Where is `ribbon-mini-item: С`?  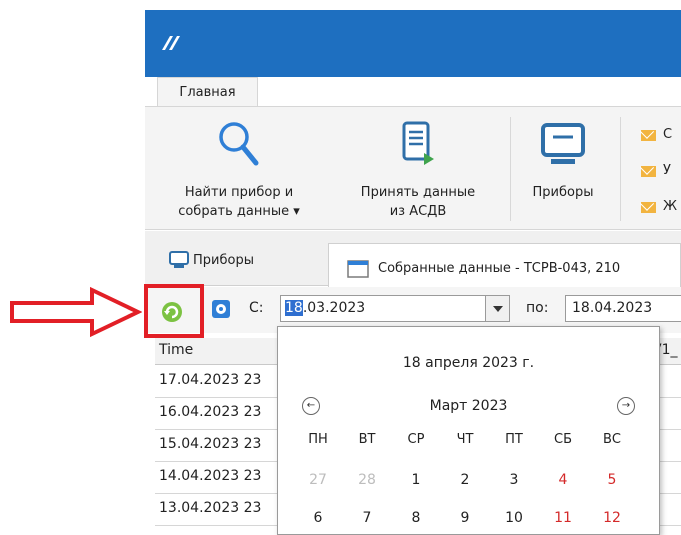
ribbon-mini-item: С is located at coordinates (661, 135).